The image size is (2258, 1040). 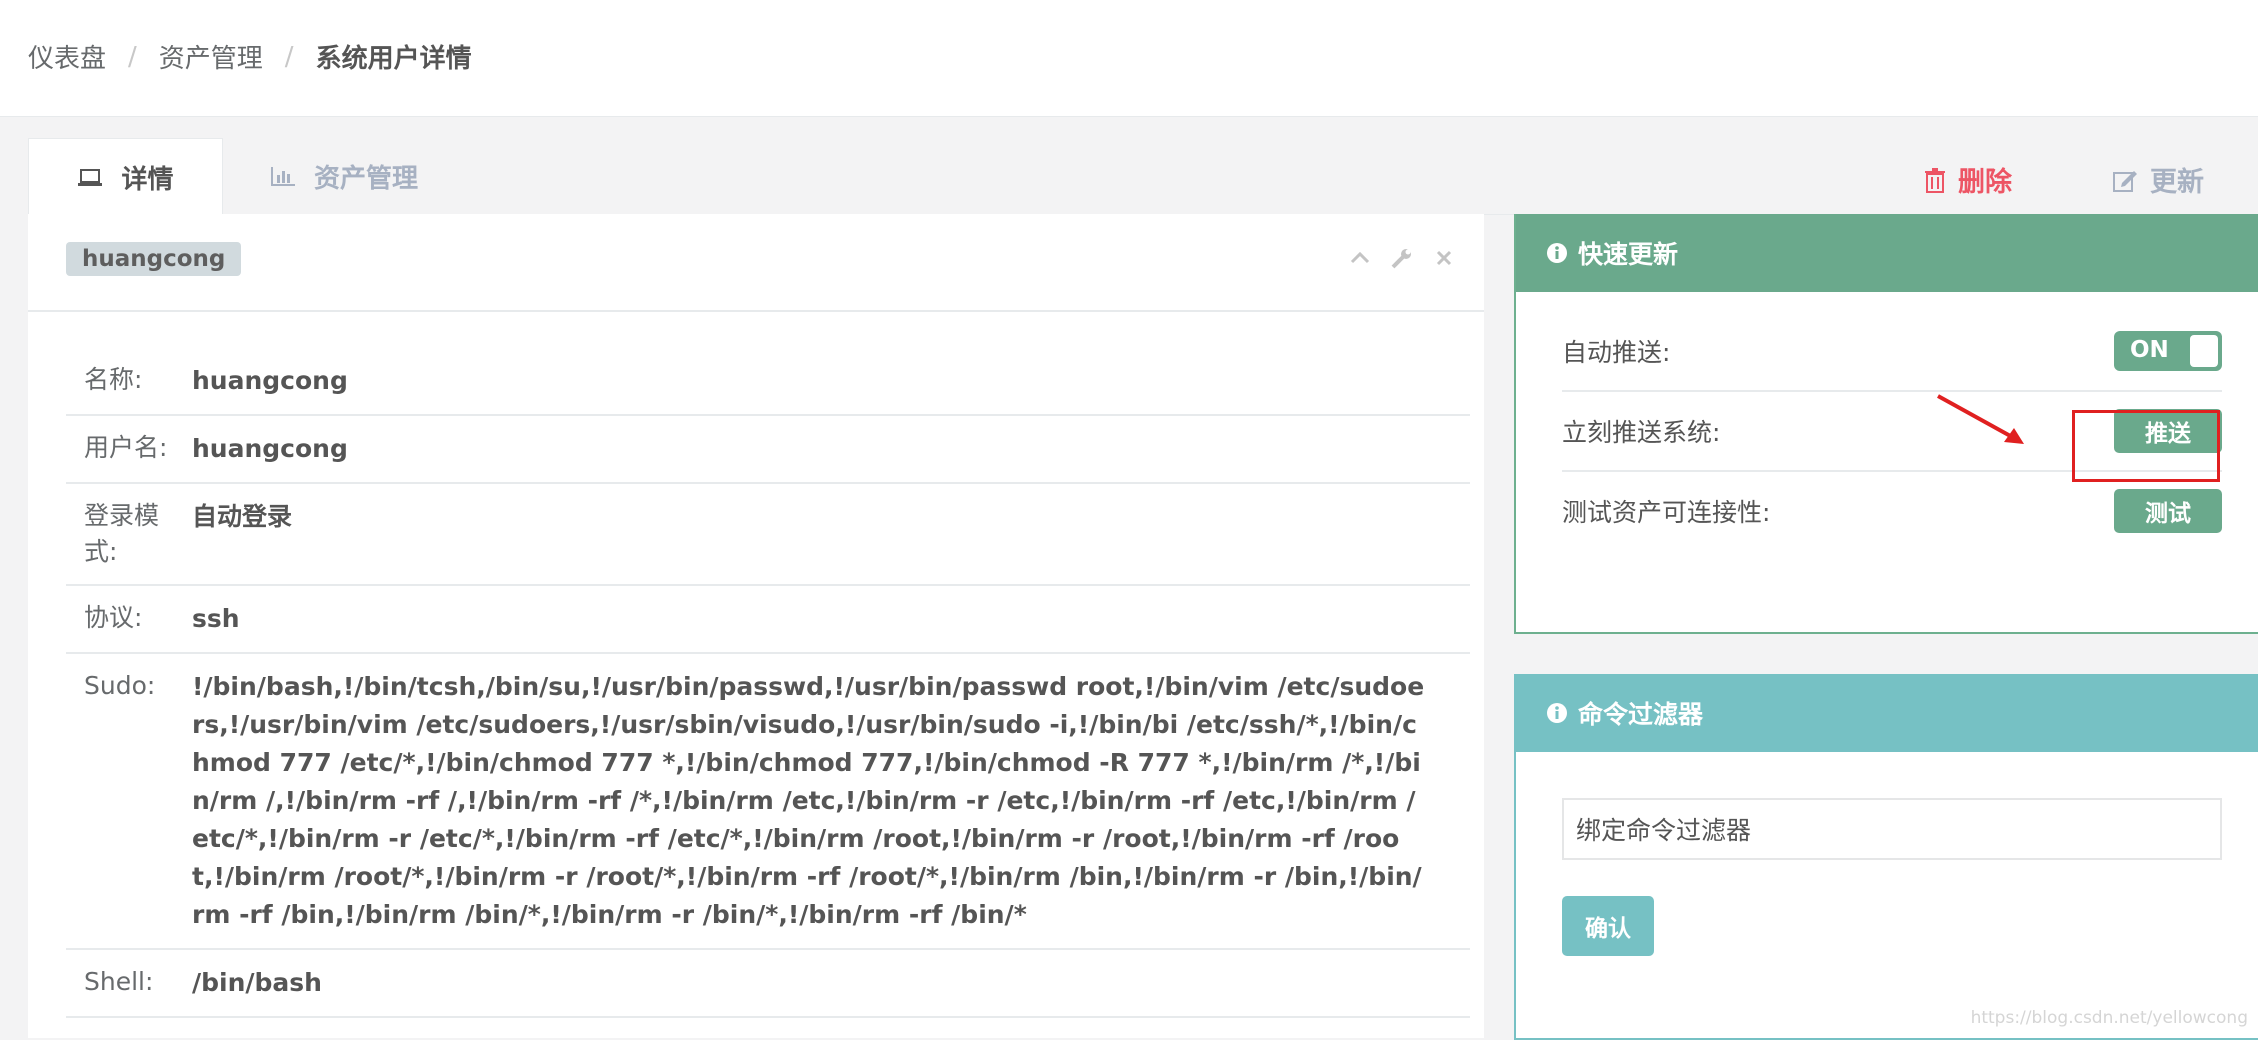 What do you see at coordinates (113, 617) in the screenshot?
I see `row-key: 协议:` at bounding box center [113, 617].